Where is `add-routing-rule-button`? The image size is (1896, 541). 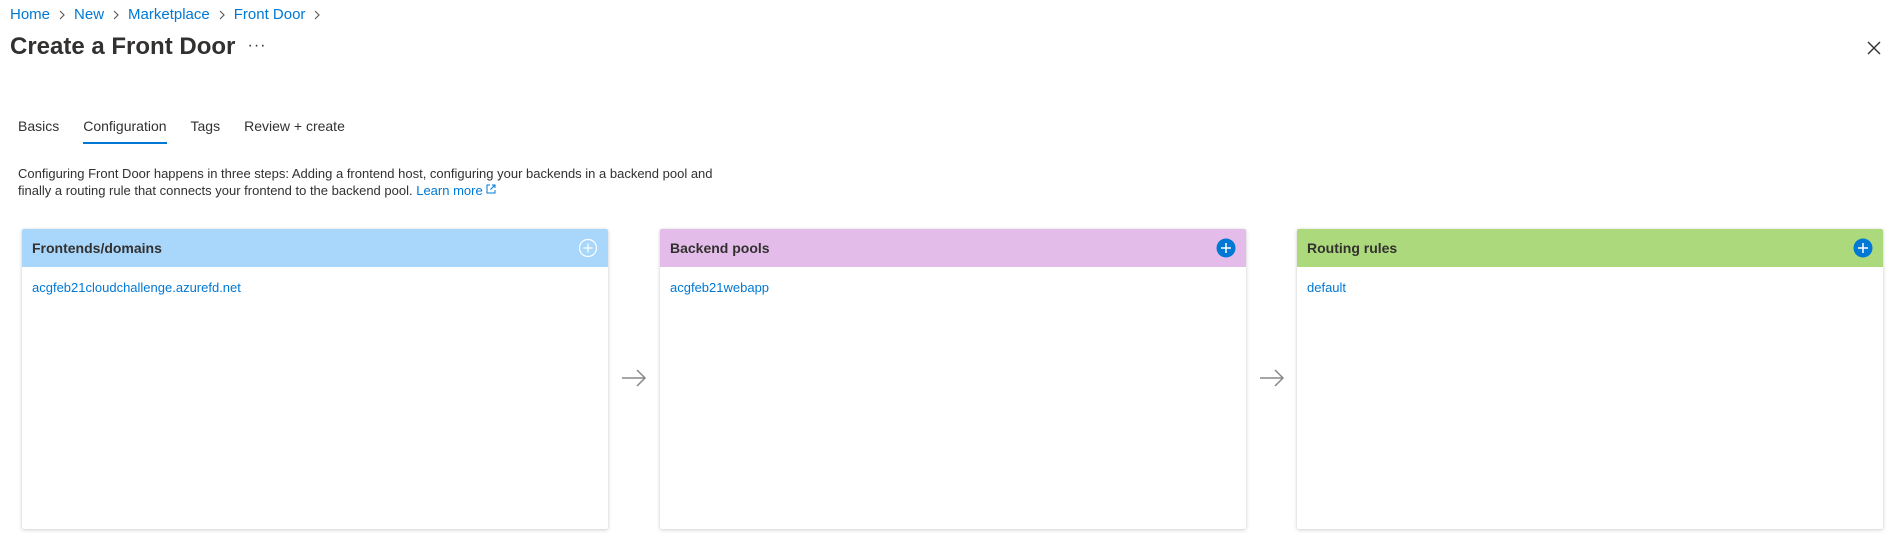
add-routing-rule-button is located at coordinates (1863, 248).